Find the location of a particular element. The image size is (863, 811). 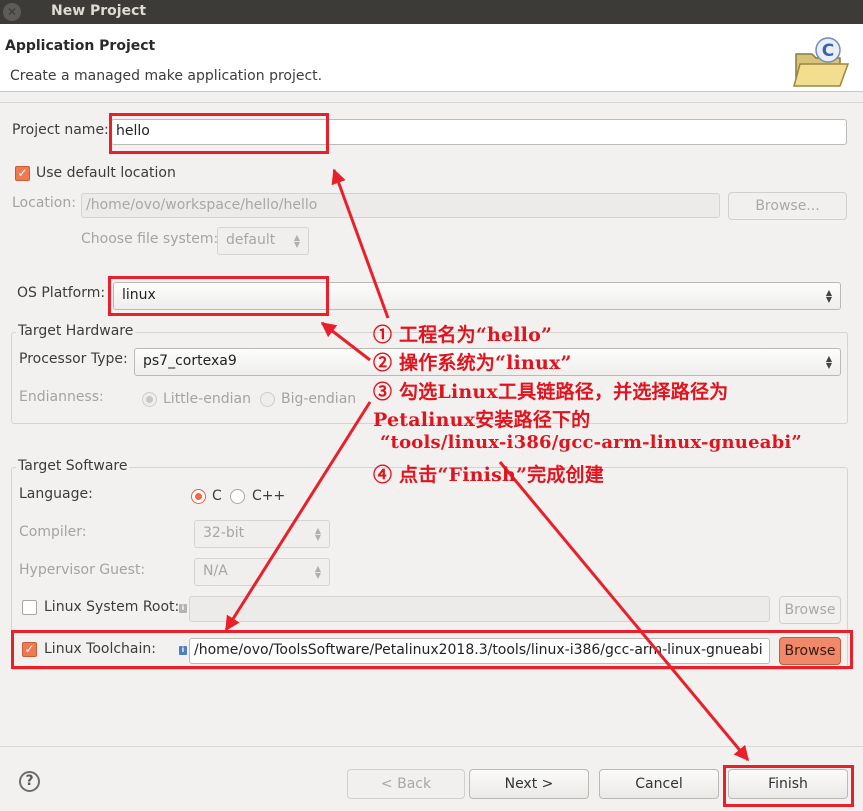

linux-system-root-checkbox is located at coordinates (29, 607).